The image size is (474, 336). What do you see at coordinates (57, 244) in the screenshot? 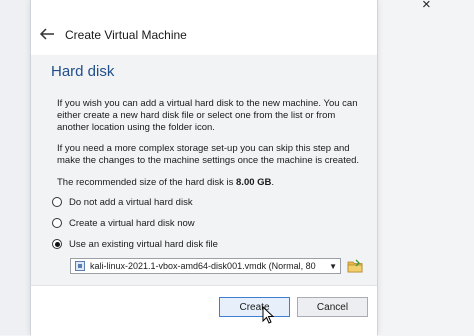
I see `radio-existing-disk` at bounding box center [57, 244].